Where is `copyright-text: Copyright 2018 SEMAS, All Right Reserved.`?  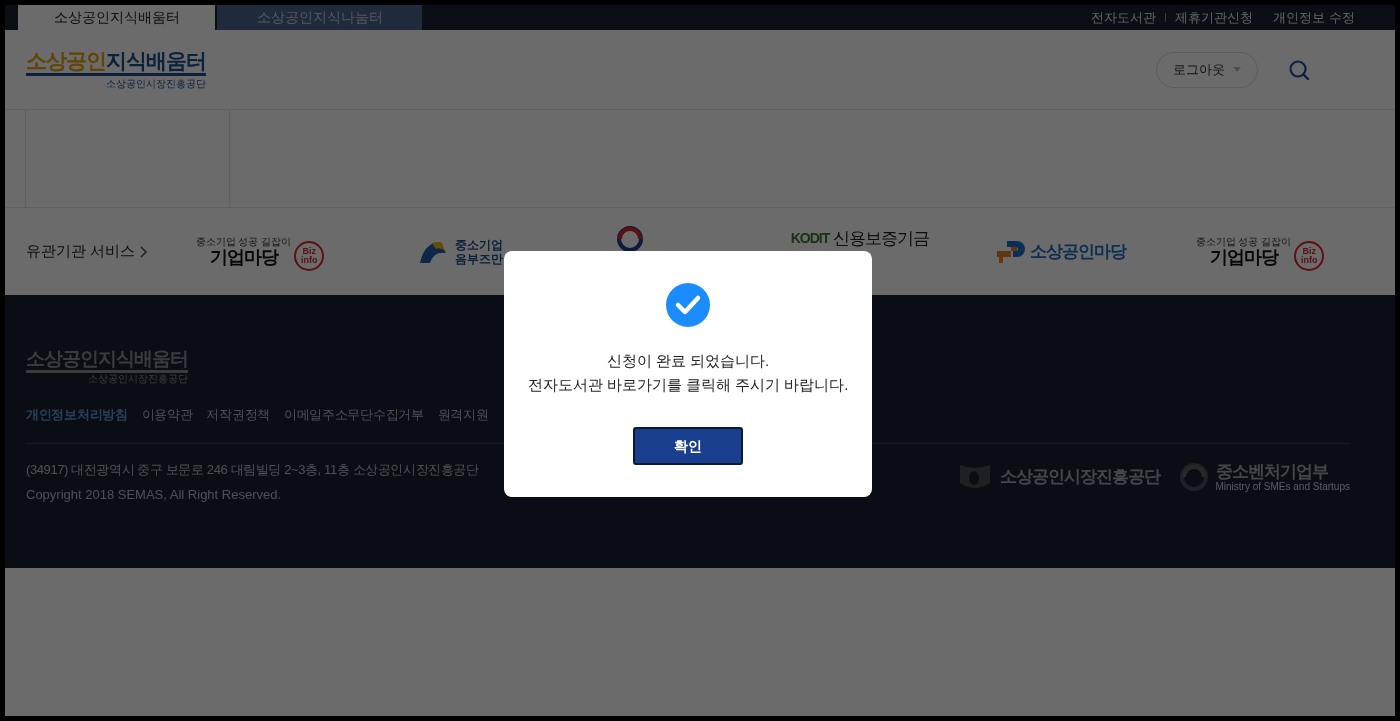
copyright-text: Copyright 2018 SEMAS, All Right Reserved. is located at coordinates (154, 495).